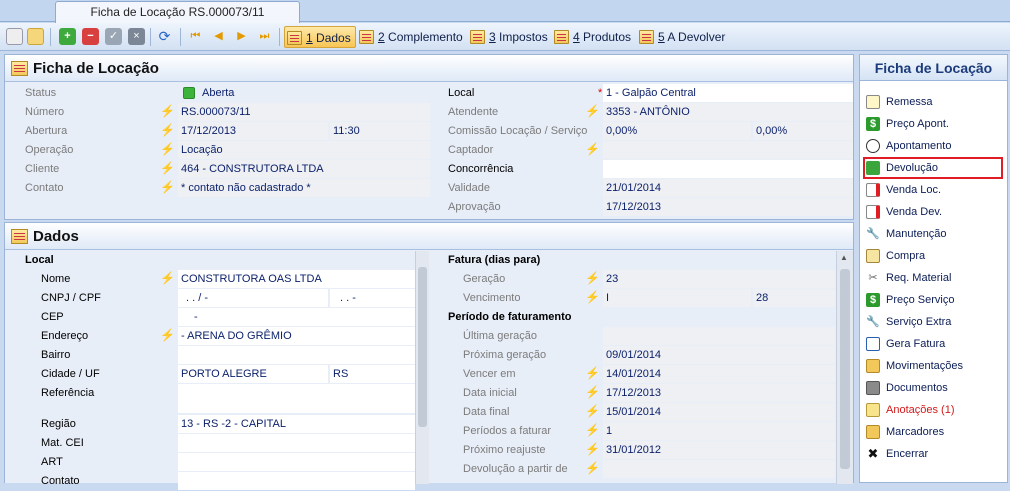 The width and height of the screenshot is (1010, 491). I want to click on next-record-icon: ▶, so click(241, 36).